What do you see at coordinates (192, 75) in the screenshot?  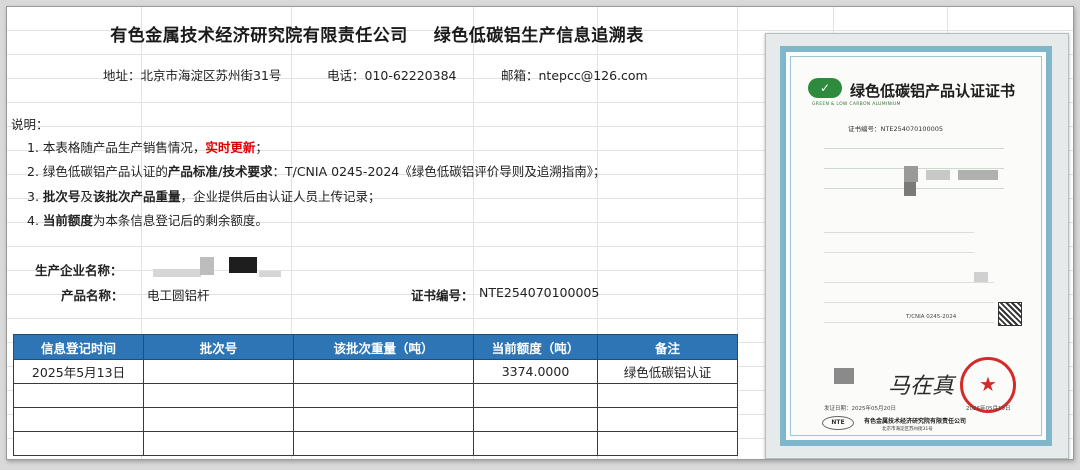 I see `address-text: 地址：北京市海淀区苏州街31号` at bounding box center [192, 75].